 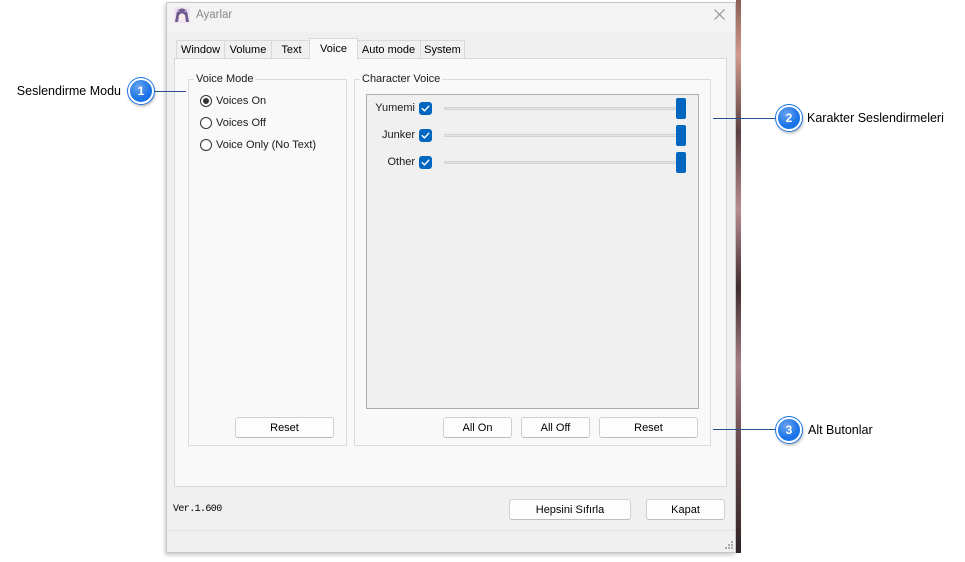 I want to click on callout-label-3: Alt Butonlar, so click(x=840, y=430).